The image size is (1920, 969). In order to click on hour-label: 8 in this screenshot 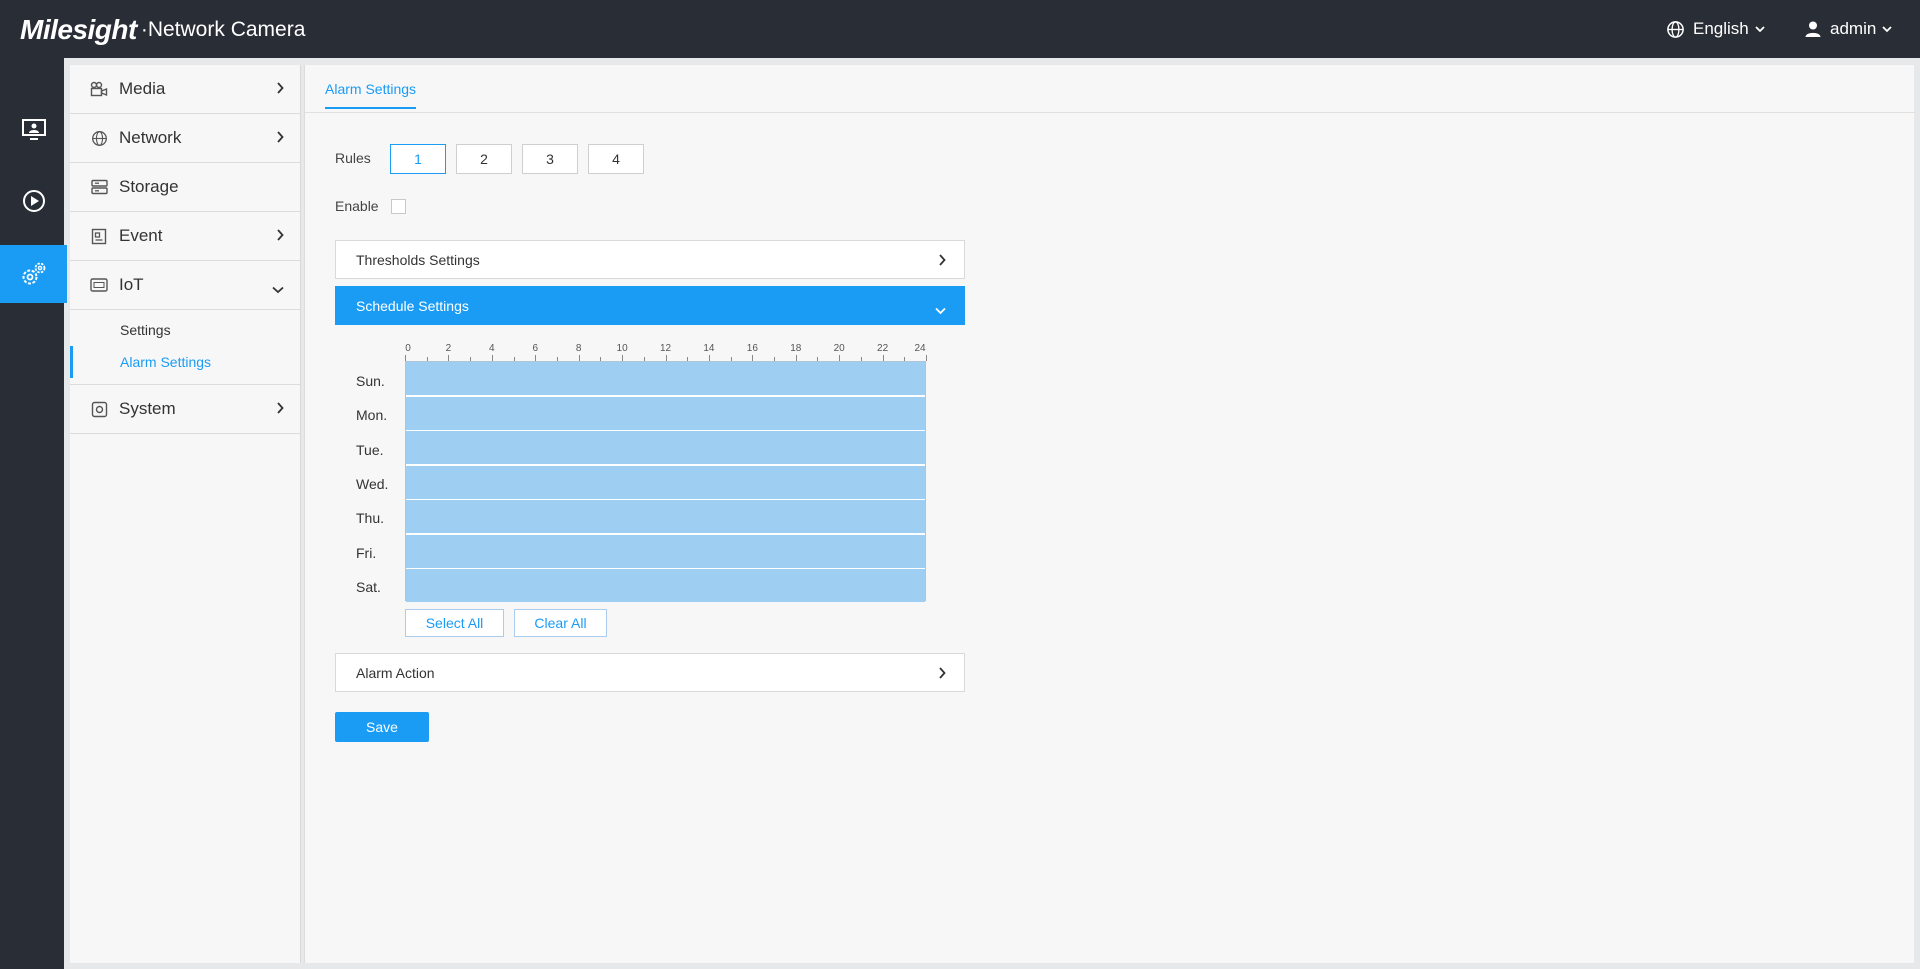, I will do `click(578, 348)`.